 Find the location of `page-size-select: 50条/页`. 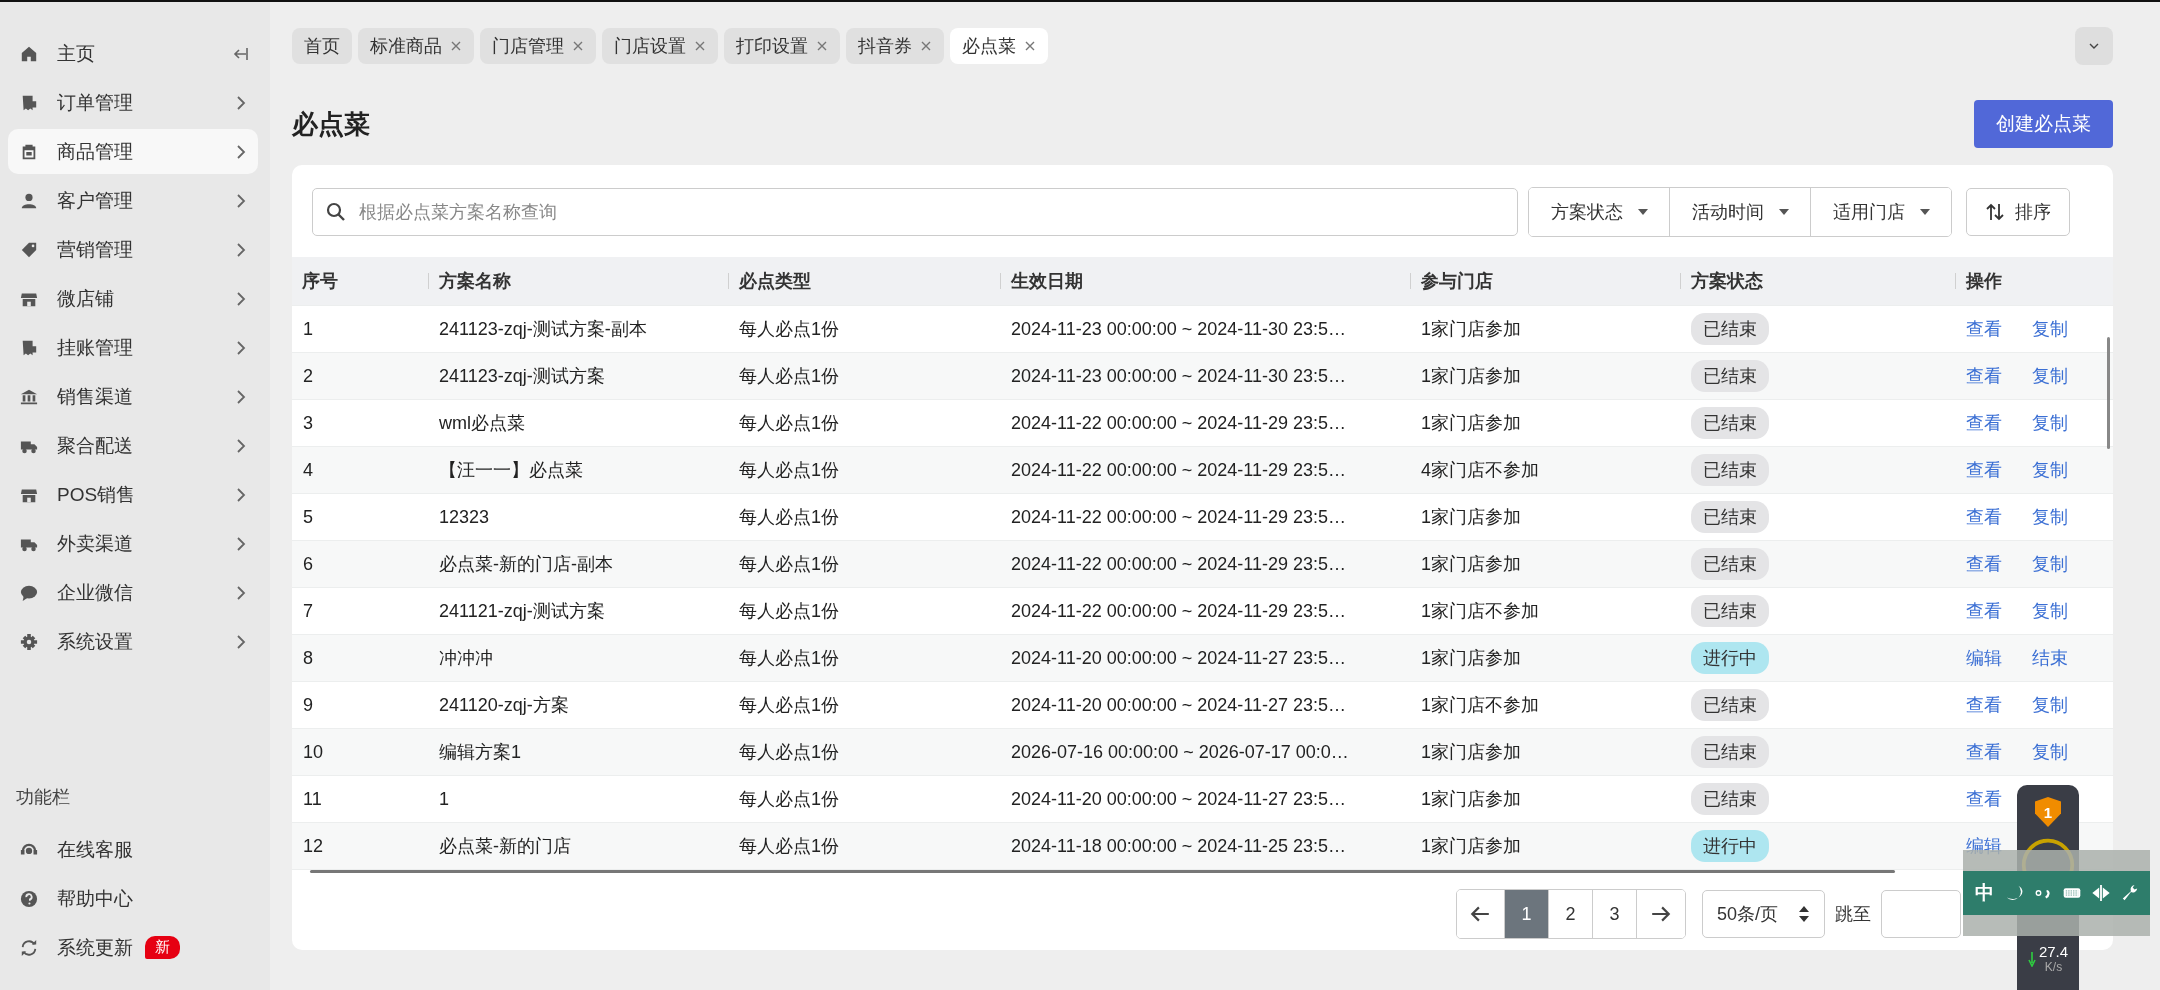

page-size-select: 50条/页 is located at coordinates (1763, 914).